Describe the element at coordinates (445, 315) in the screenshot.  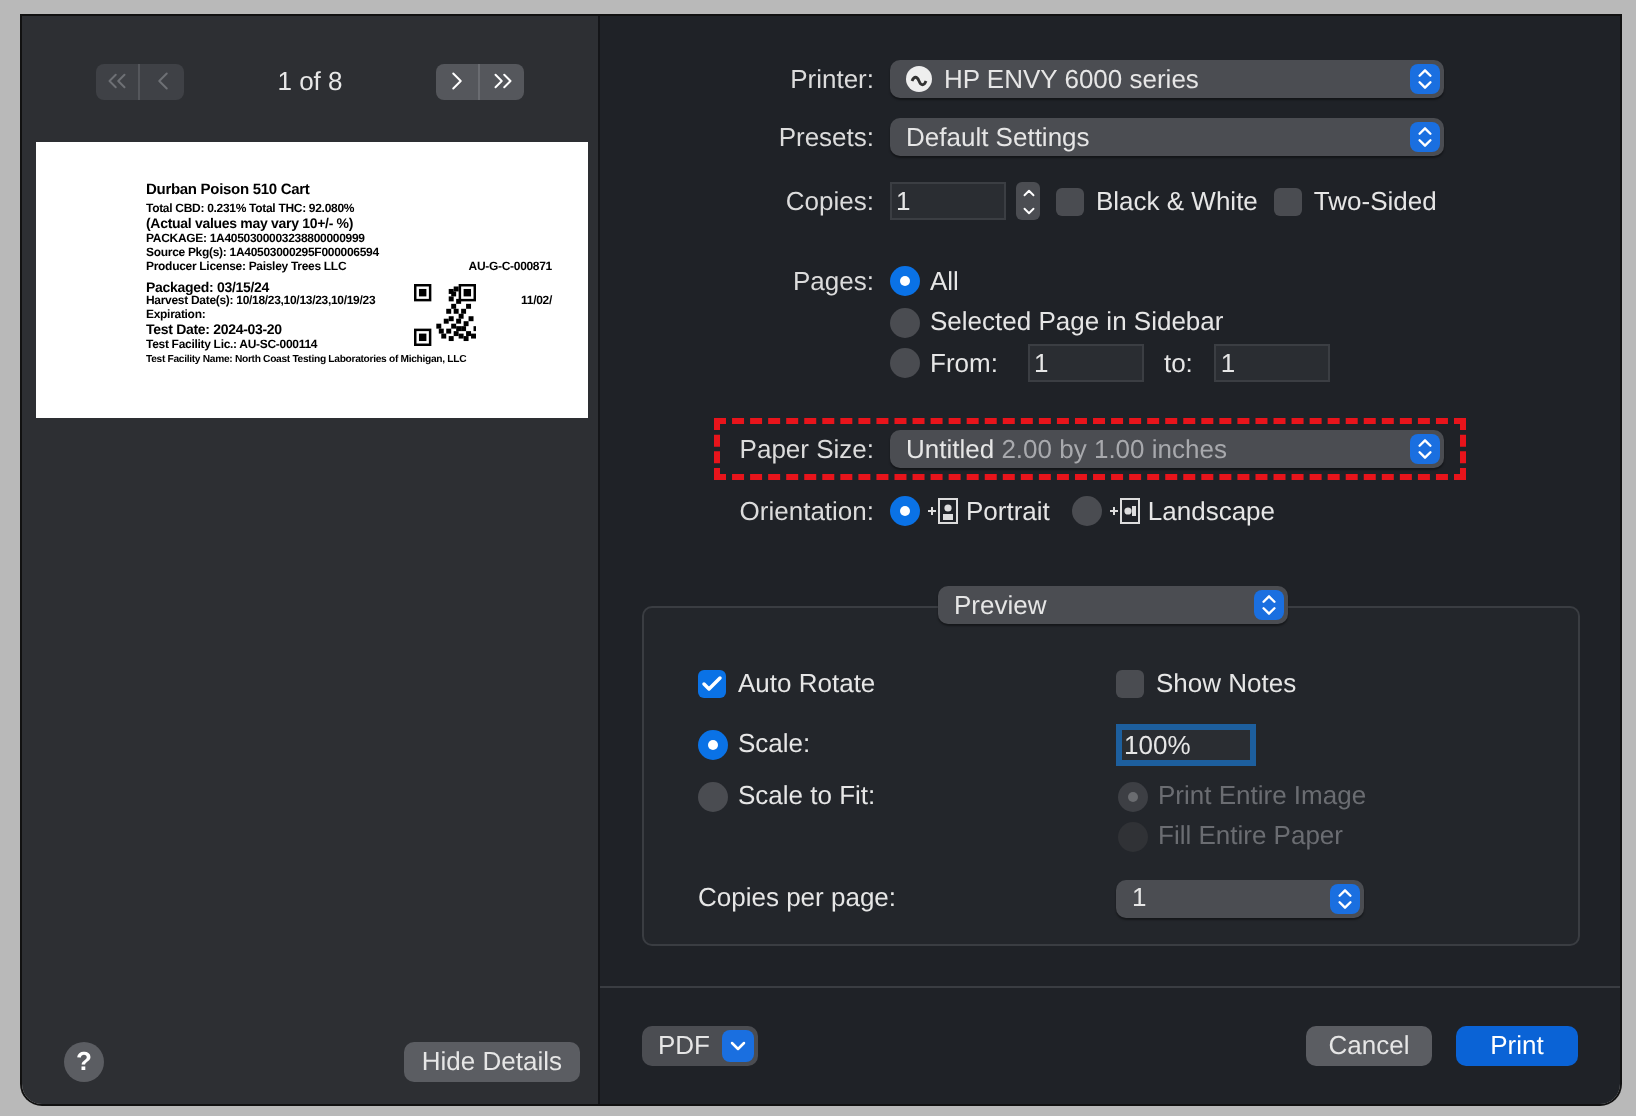
I see `qr-code-icon` at that location.